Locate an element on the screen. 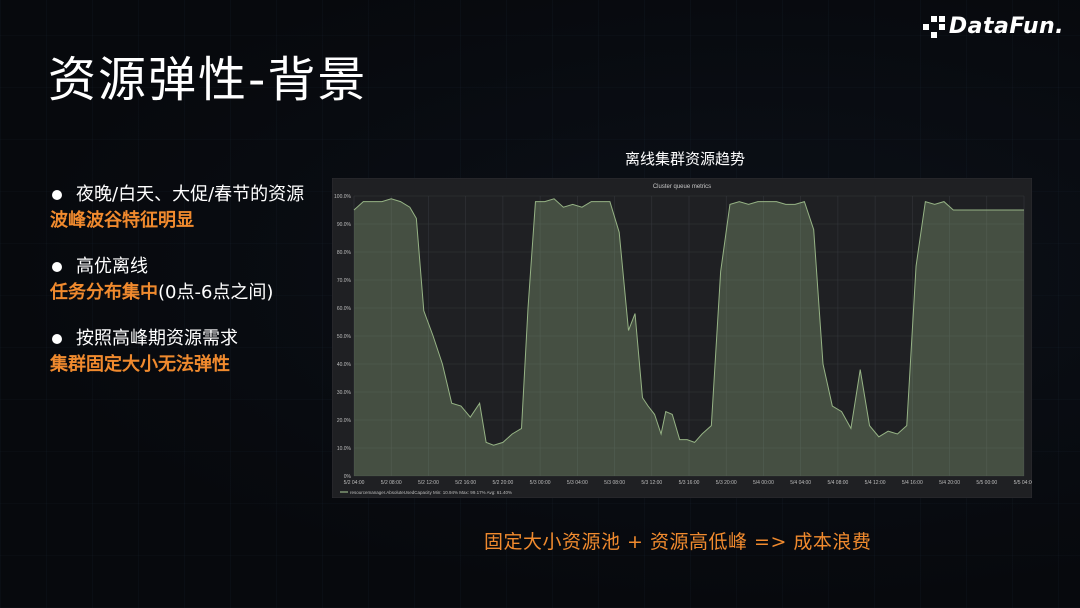 The width and height of the screenshot is (1080, 608). bullet-item: 按照高峰期资源需求 集群固定大小无法弹性 is located at coordinates (185, 352).